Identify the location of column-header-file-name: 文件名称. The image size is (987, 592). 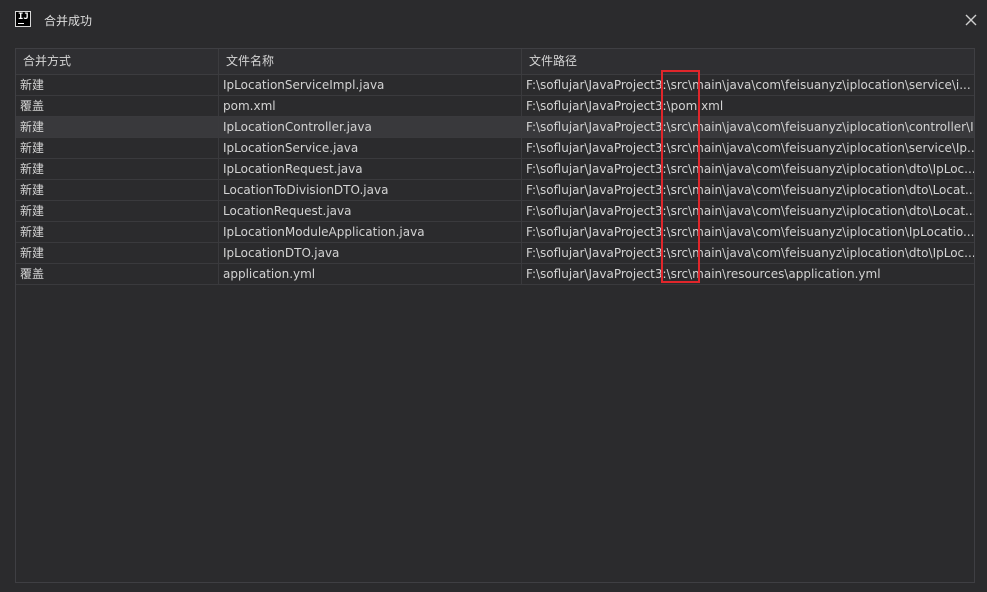
(370, 61).